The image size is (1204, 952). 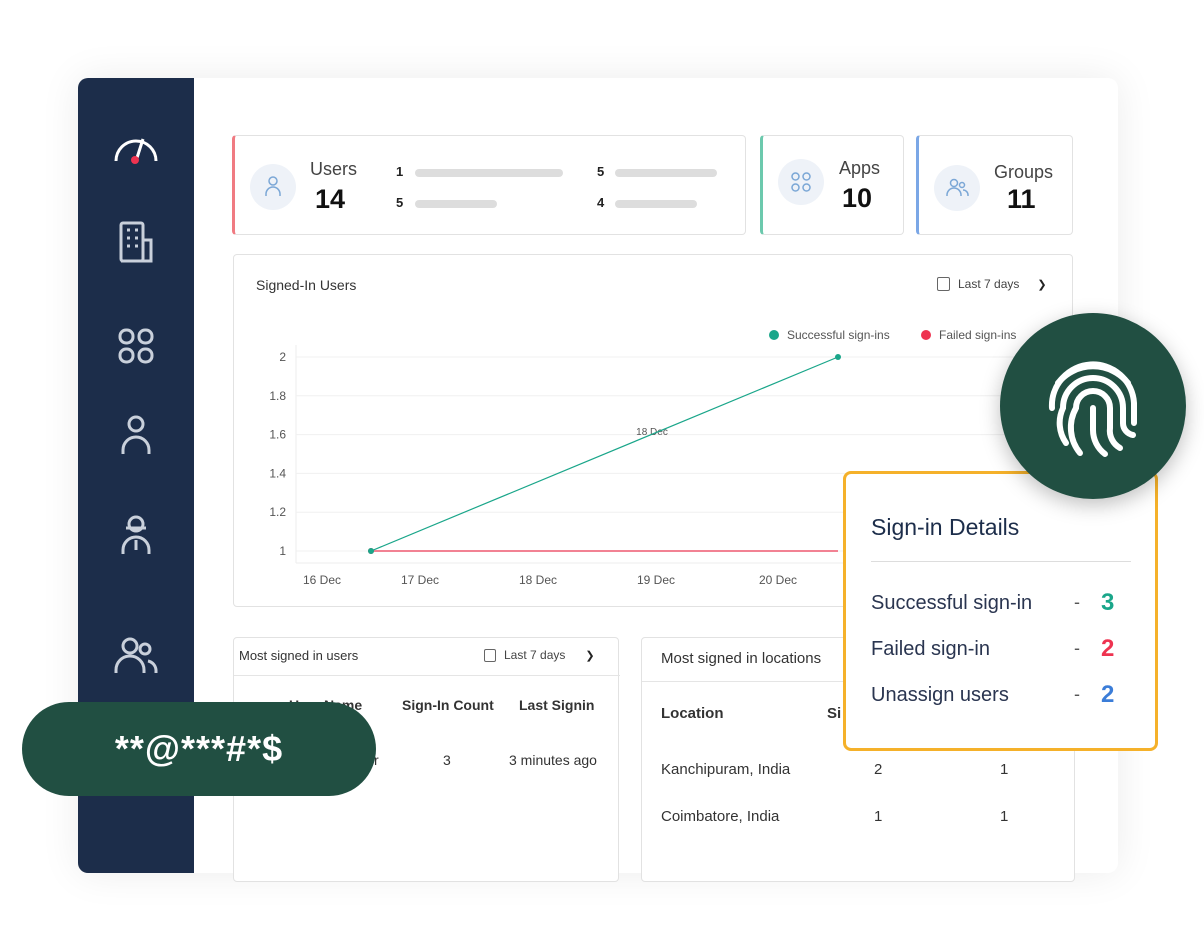 What do you see at coordinates (1021, 199) in the screenshot?
I see `groups-count: 11` at bounding box center [1021, 199].